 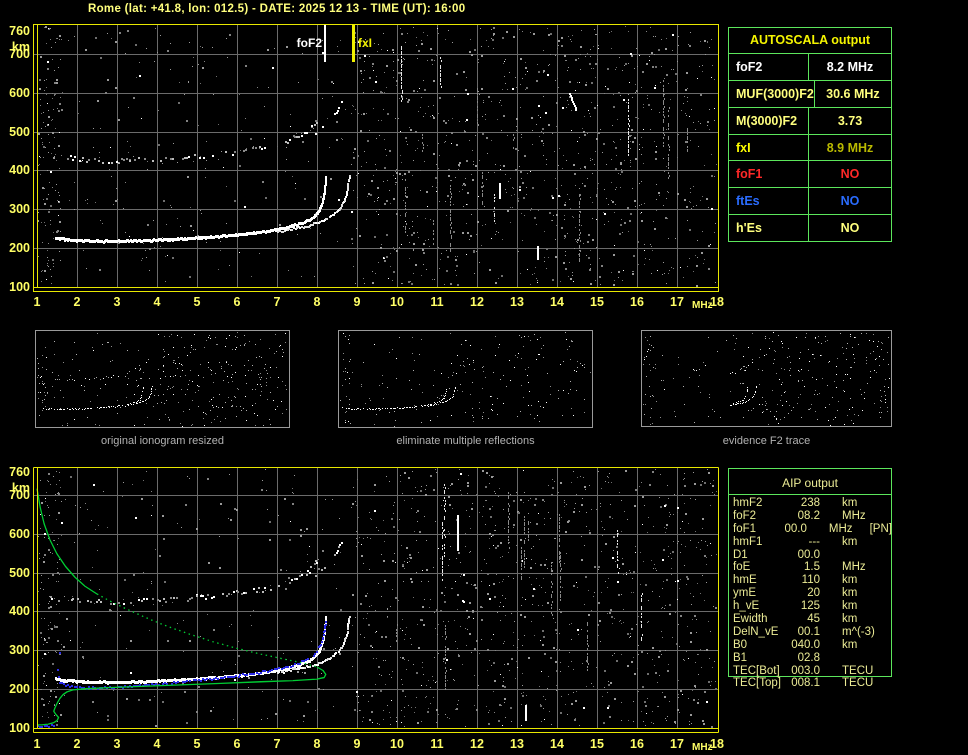 What do you see at coordinates (810, 201) in the screenshot?
I see `autoscala-row: ftEs NO` at bounding box center [810, 201].